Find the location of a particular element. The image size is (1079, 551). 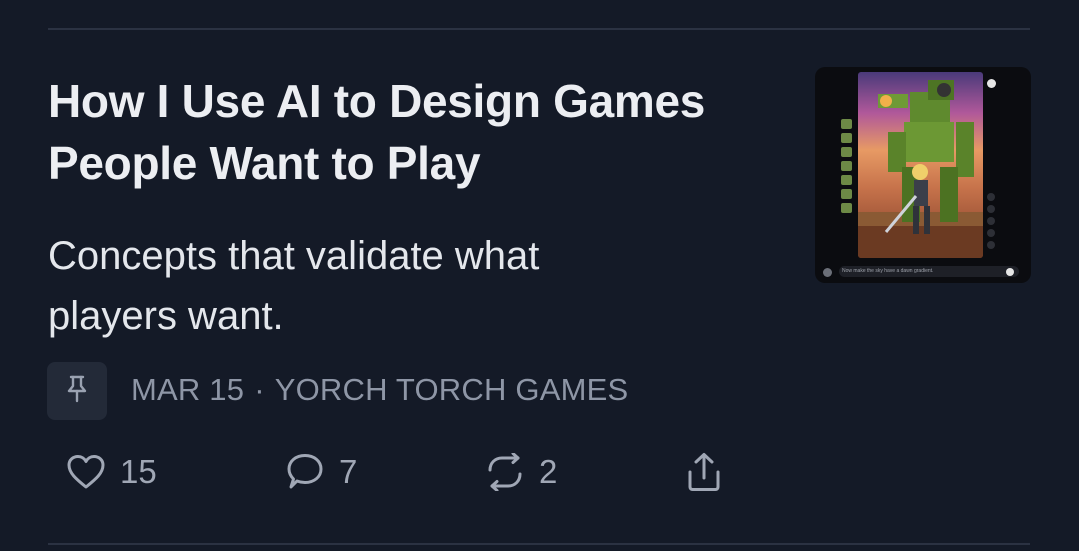

thumbnail-chat-text: Now make the sky have a dawn gradient. is located at coordinates (888, 271).